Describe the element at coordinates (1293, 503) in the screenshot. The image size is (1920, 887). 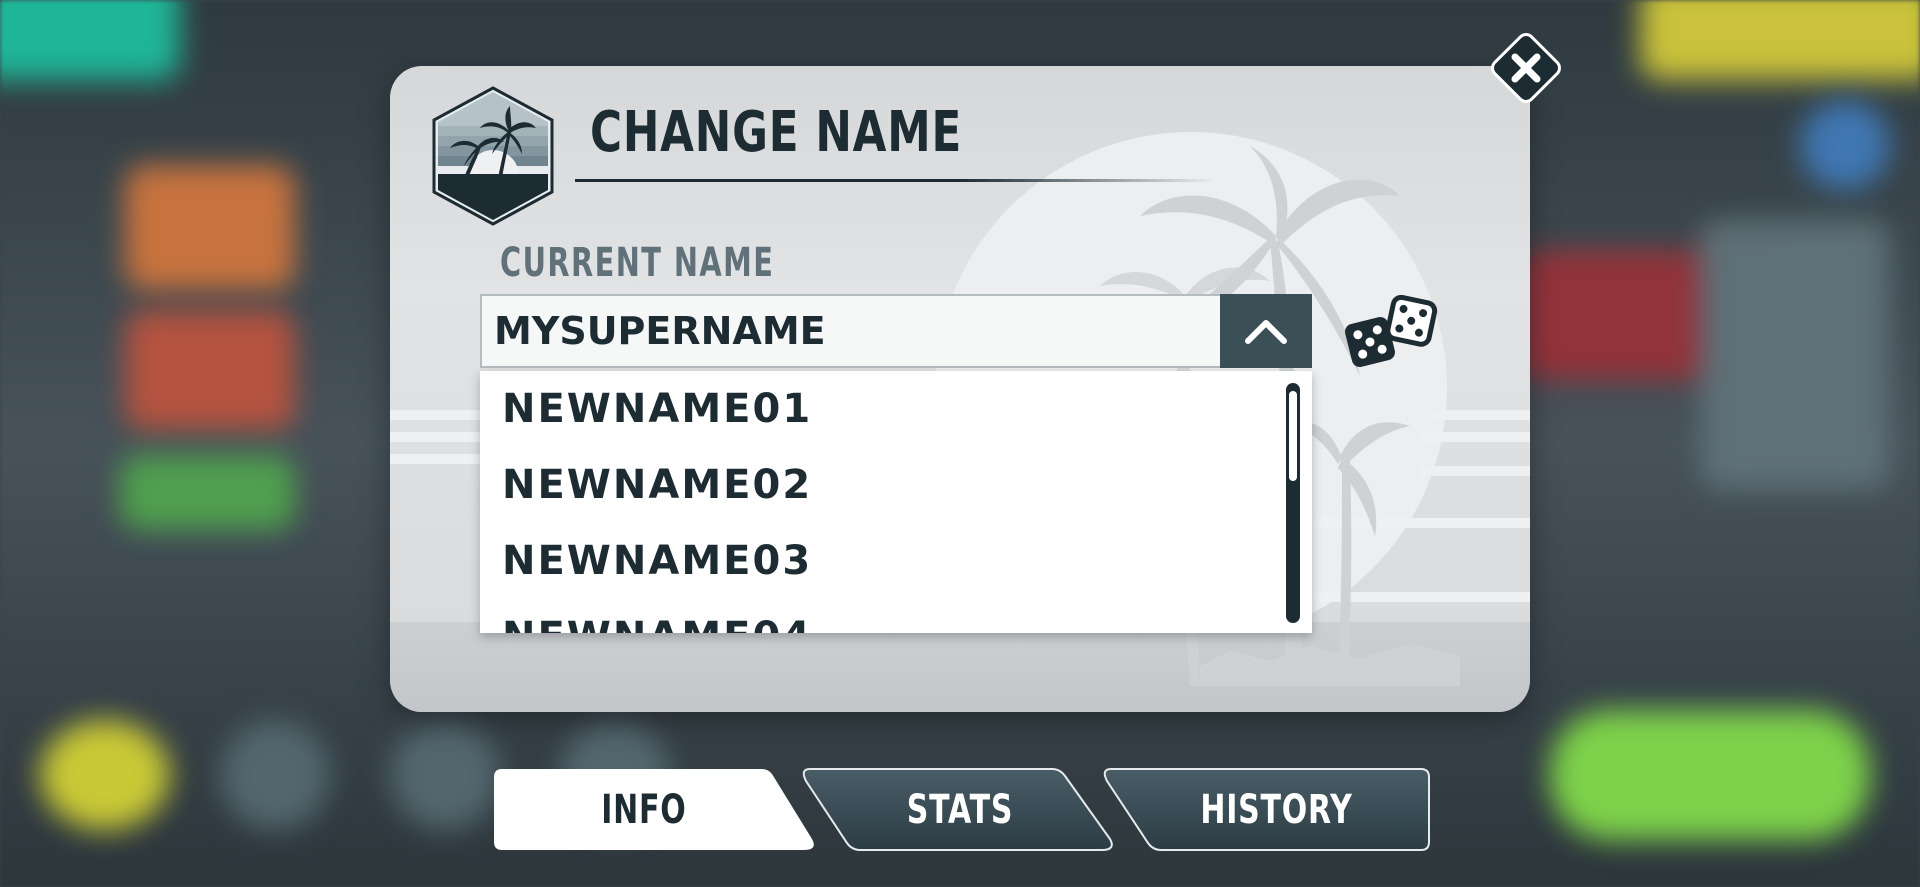
I see `dropdown-scrollbar` at that location.